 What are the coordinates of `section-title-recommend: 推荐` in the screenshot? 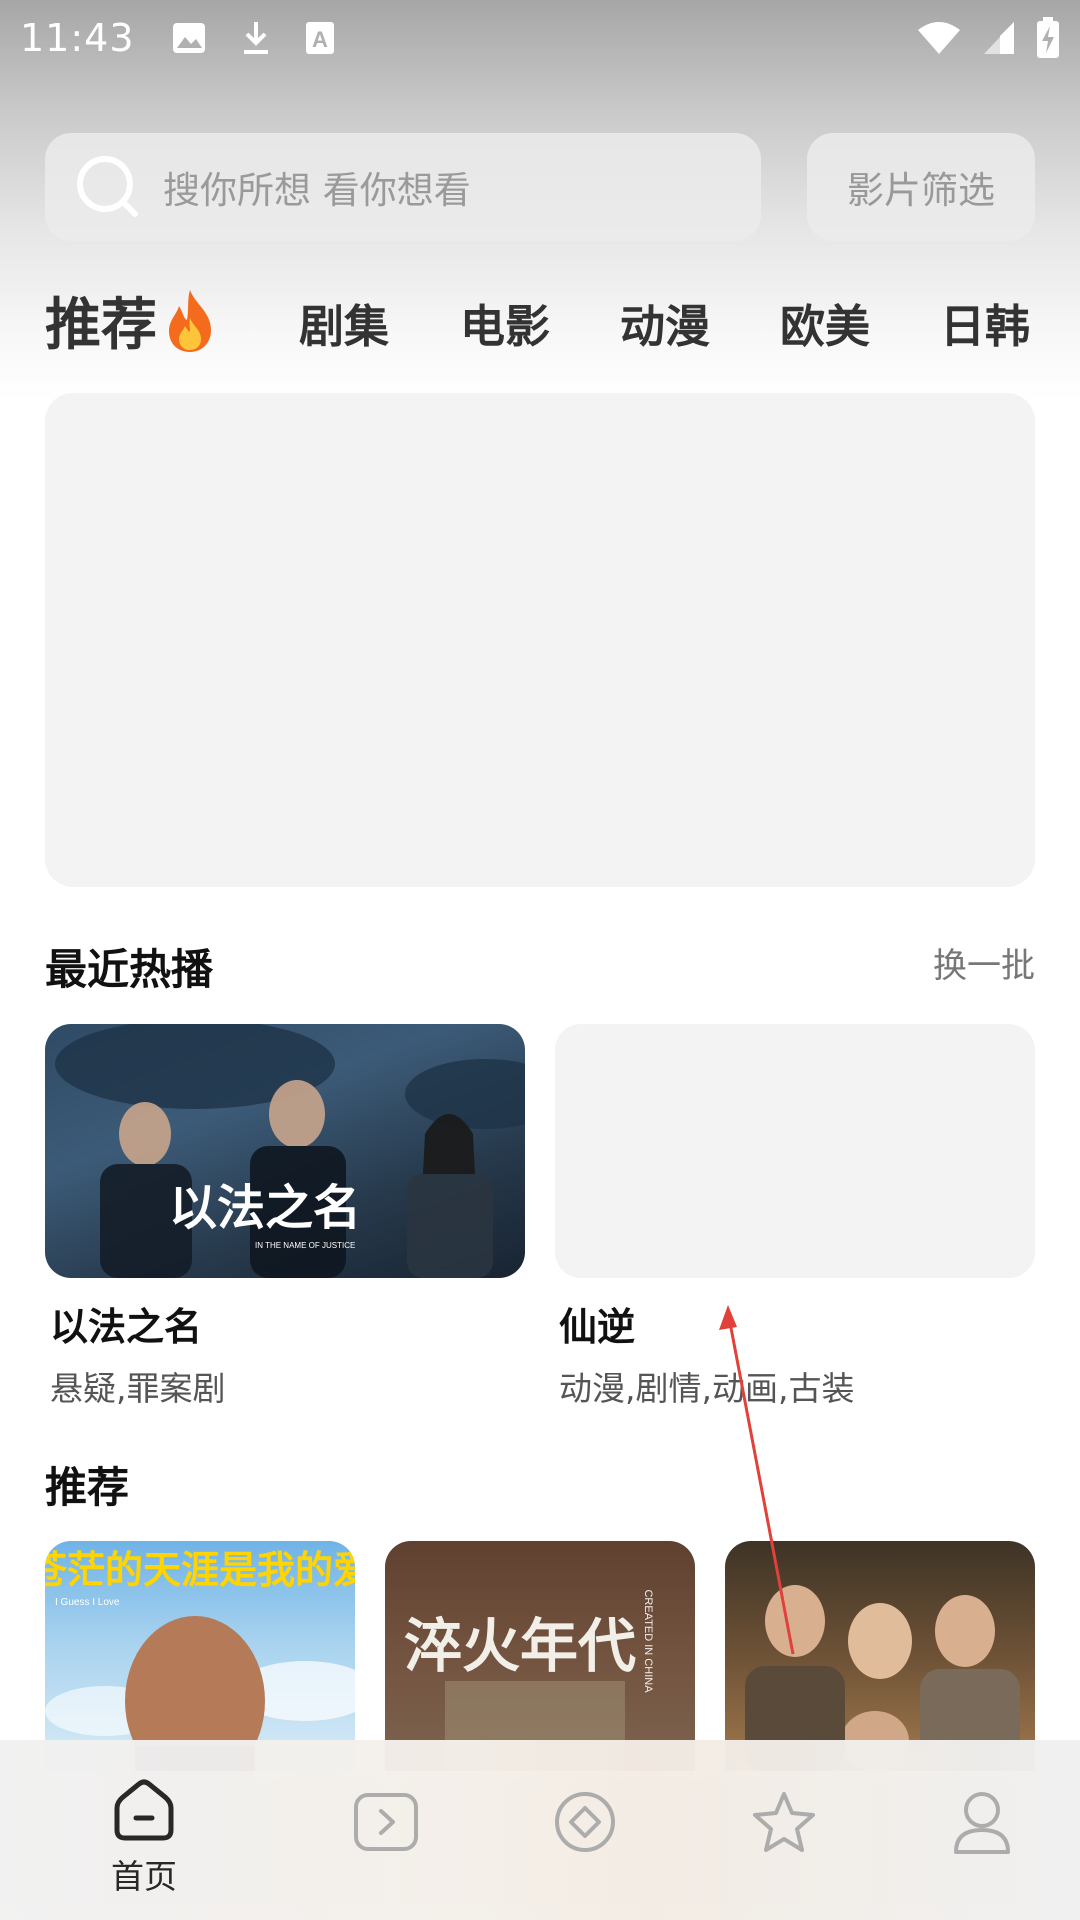 It's located at (87, 1487).